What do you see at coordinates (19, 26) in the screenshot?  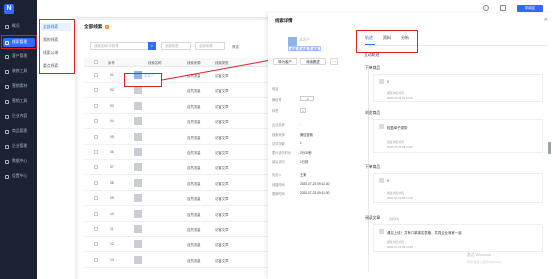 I see `nav-item-overview: 概况` at bounding box center [19, 26].